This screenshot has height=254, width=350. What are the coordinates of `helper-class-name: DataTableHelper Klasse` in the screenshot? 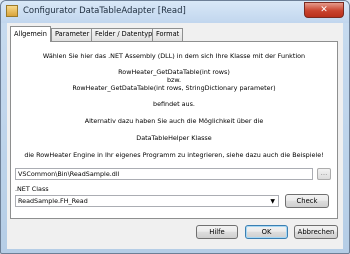 It's located at (174, 138).